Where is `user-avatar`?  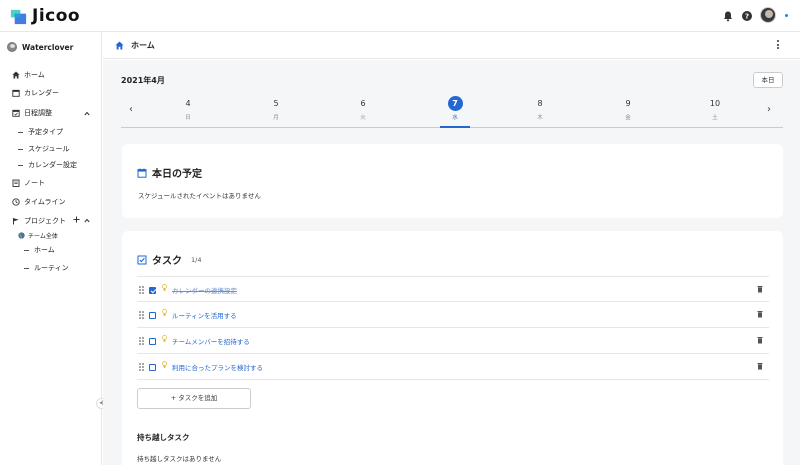
user-avatar is located at coordinates (768, 15).